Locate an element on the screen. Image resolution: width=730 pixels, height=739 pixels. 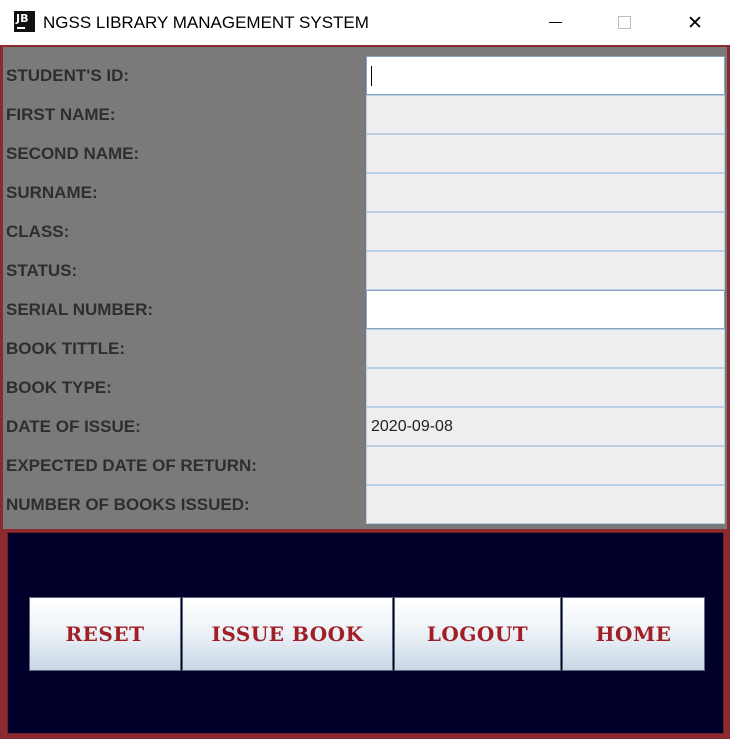
student-id-label: STUDENT'S ID: is located at coordinates (68, 75).